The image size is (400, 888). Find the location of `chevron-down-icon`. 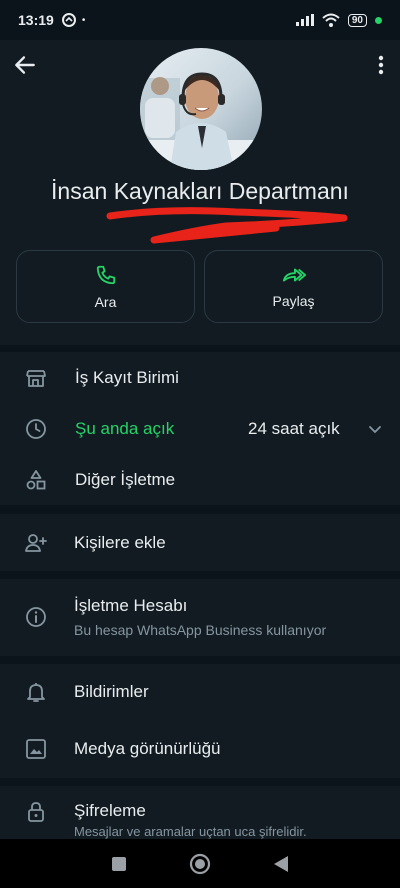

chevron-down-icon is located at coordinates (375, 429).